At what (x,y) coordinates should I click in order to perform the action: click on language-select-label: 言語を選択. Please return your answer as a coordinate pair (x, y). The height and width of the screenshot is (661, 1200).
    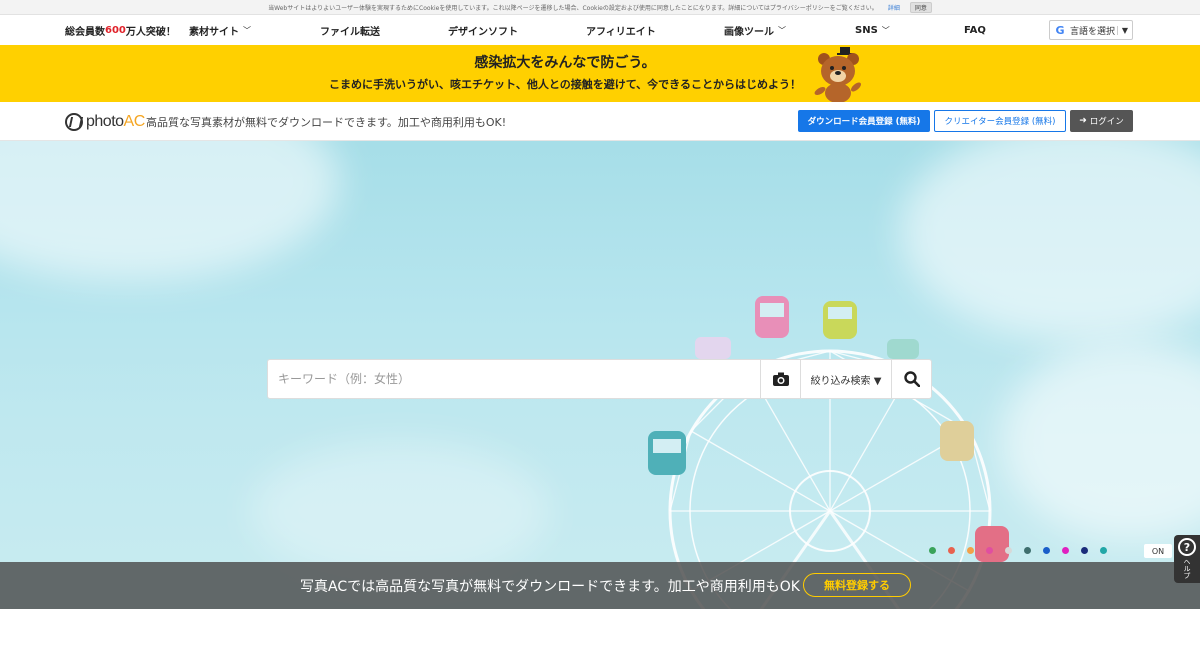
    Looking at the image, I should click on (1093, 31).